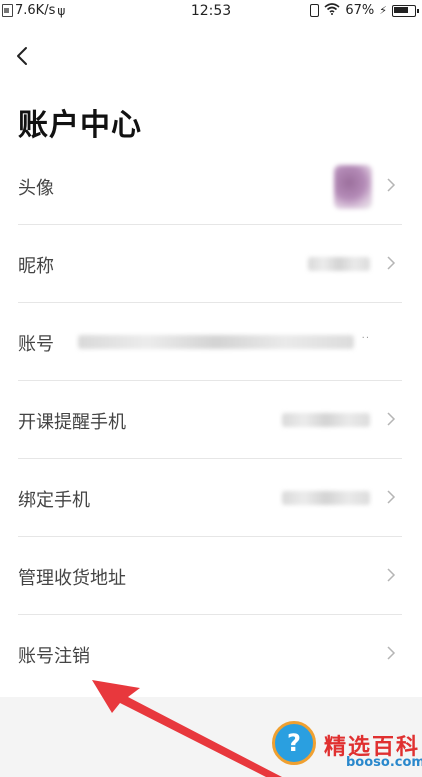  What do you see at coordinates (326, 420) in the screenshot?
I see `reminder-phone-redacted` at bounding box center [326, 420].